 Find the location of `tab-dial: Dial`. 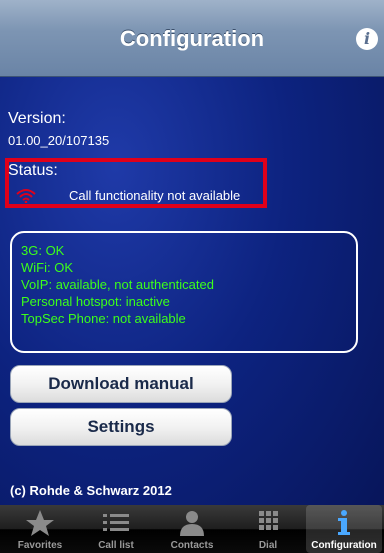

tab-dial: Dial is located at coordinates (268, 529).